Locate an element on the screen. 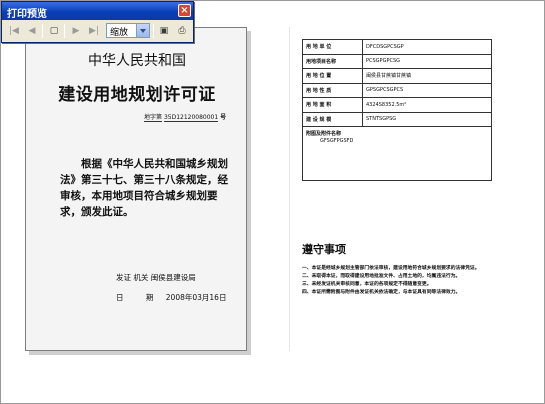  close-button: × is located at coordinates (184, 10).